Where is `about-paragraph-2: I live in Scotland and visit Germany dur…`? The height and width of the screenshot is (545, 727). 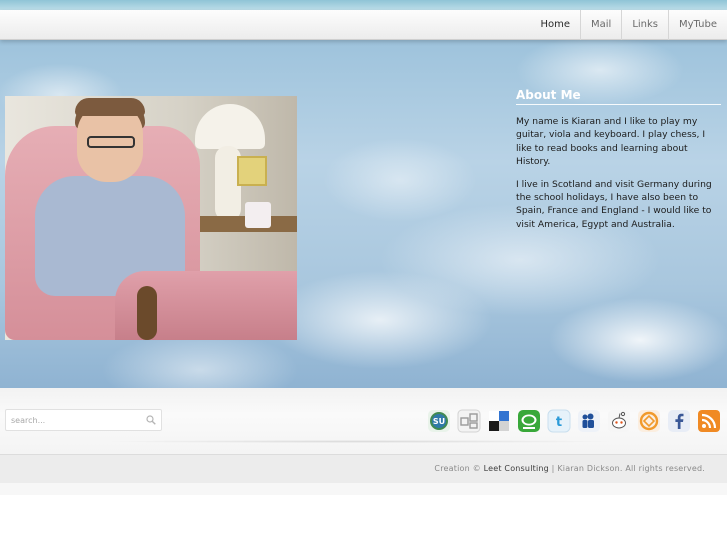 about-paragraph-2: I live in Scotland and visit Germany dur… is located at coordinates (614, 204).